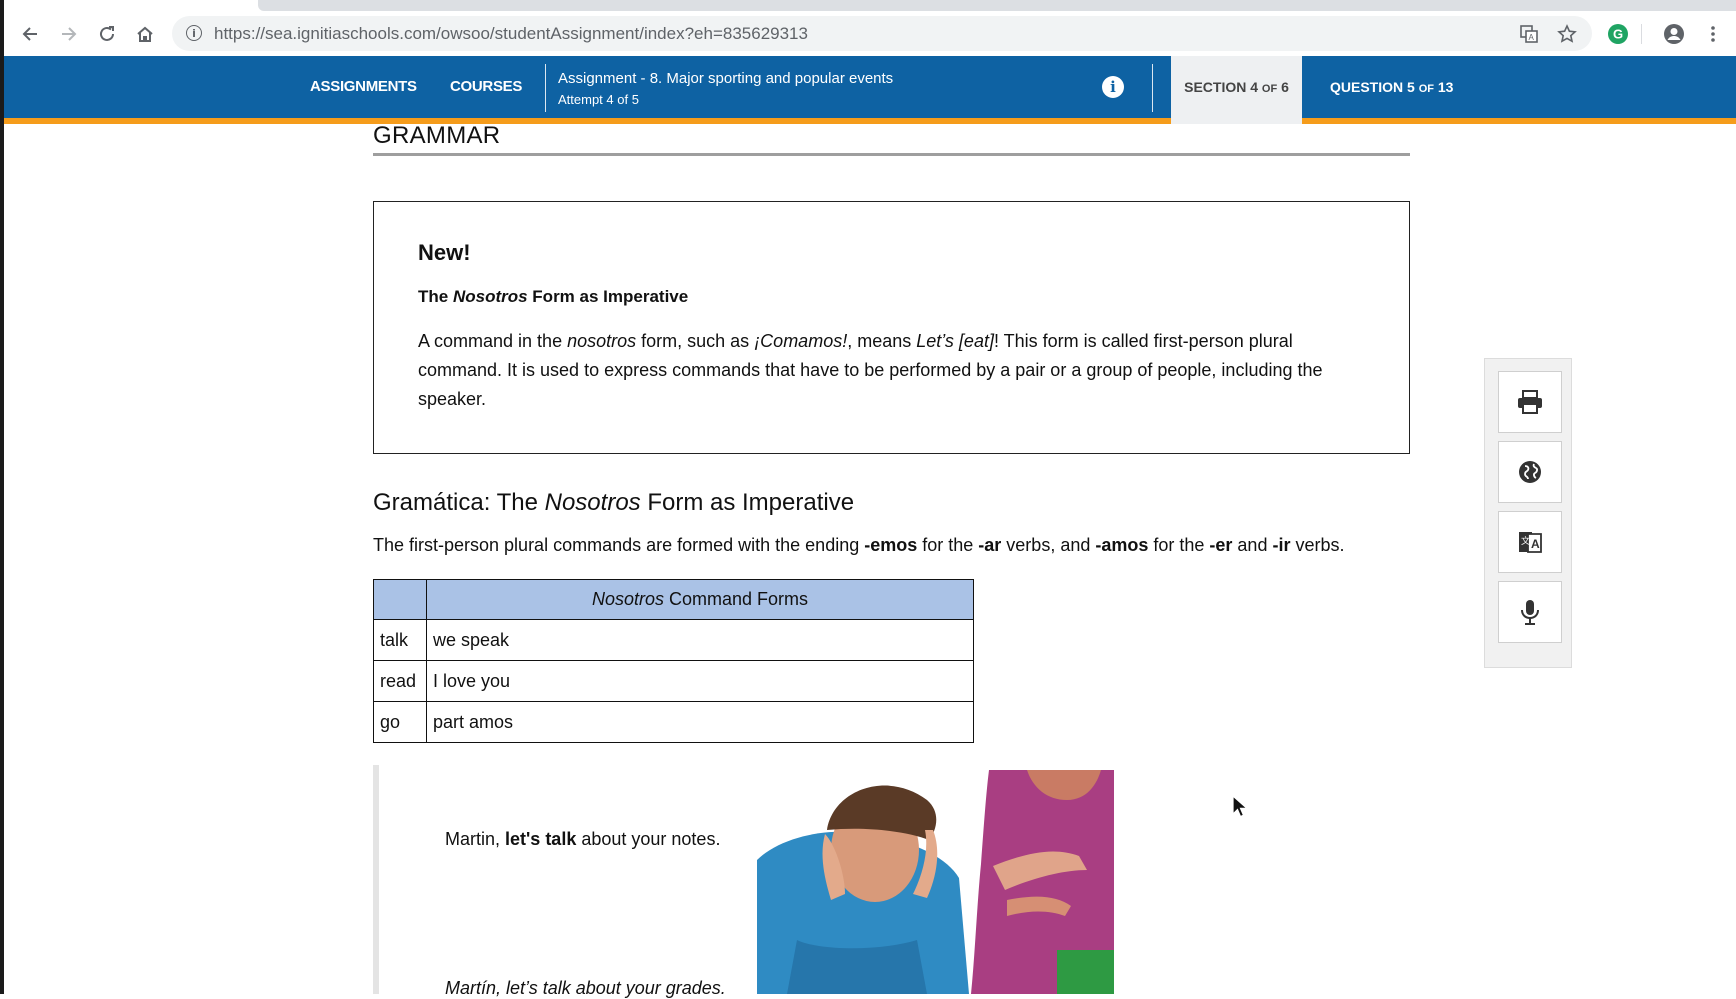 This screenshot has height=999, width=1736. I want to click on svg-text: G, so click(1618, 34).